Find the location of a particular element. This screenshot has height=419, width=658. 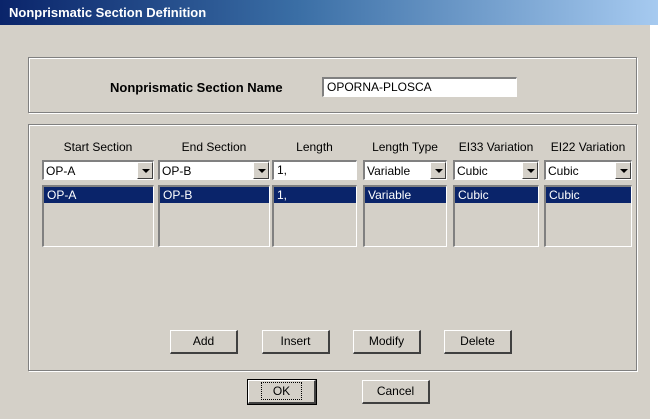

header-length: Length is located at coordinates (314, 147).